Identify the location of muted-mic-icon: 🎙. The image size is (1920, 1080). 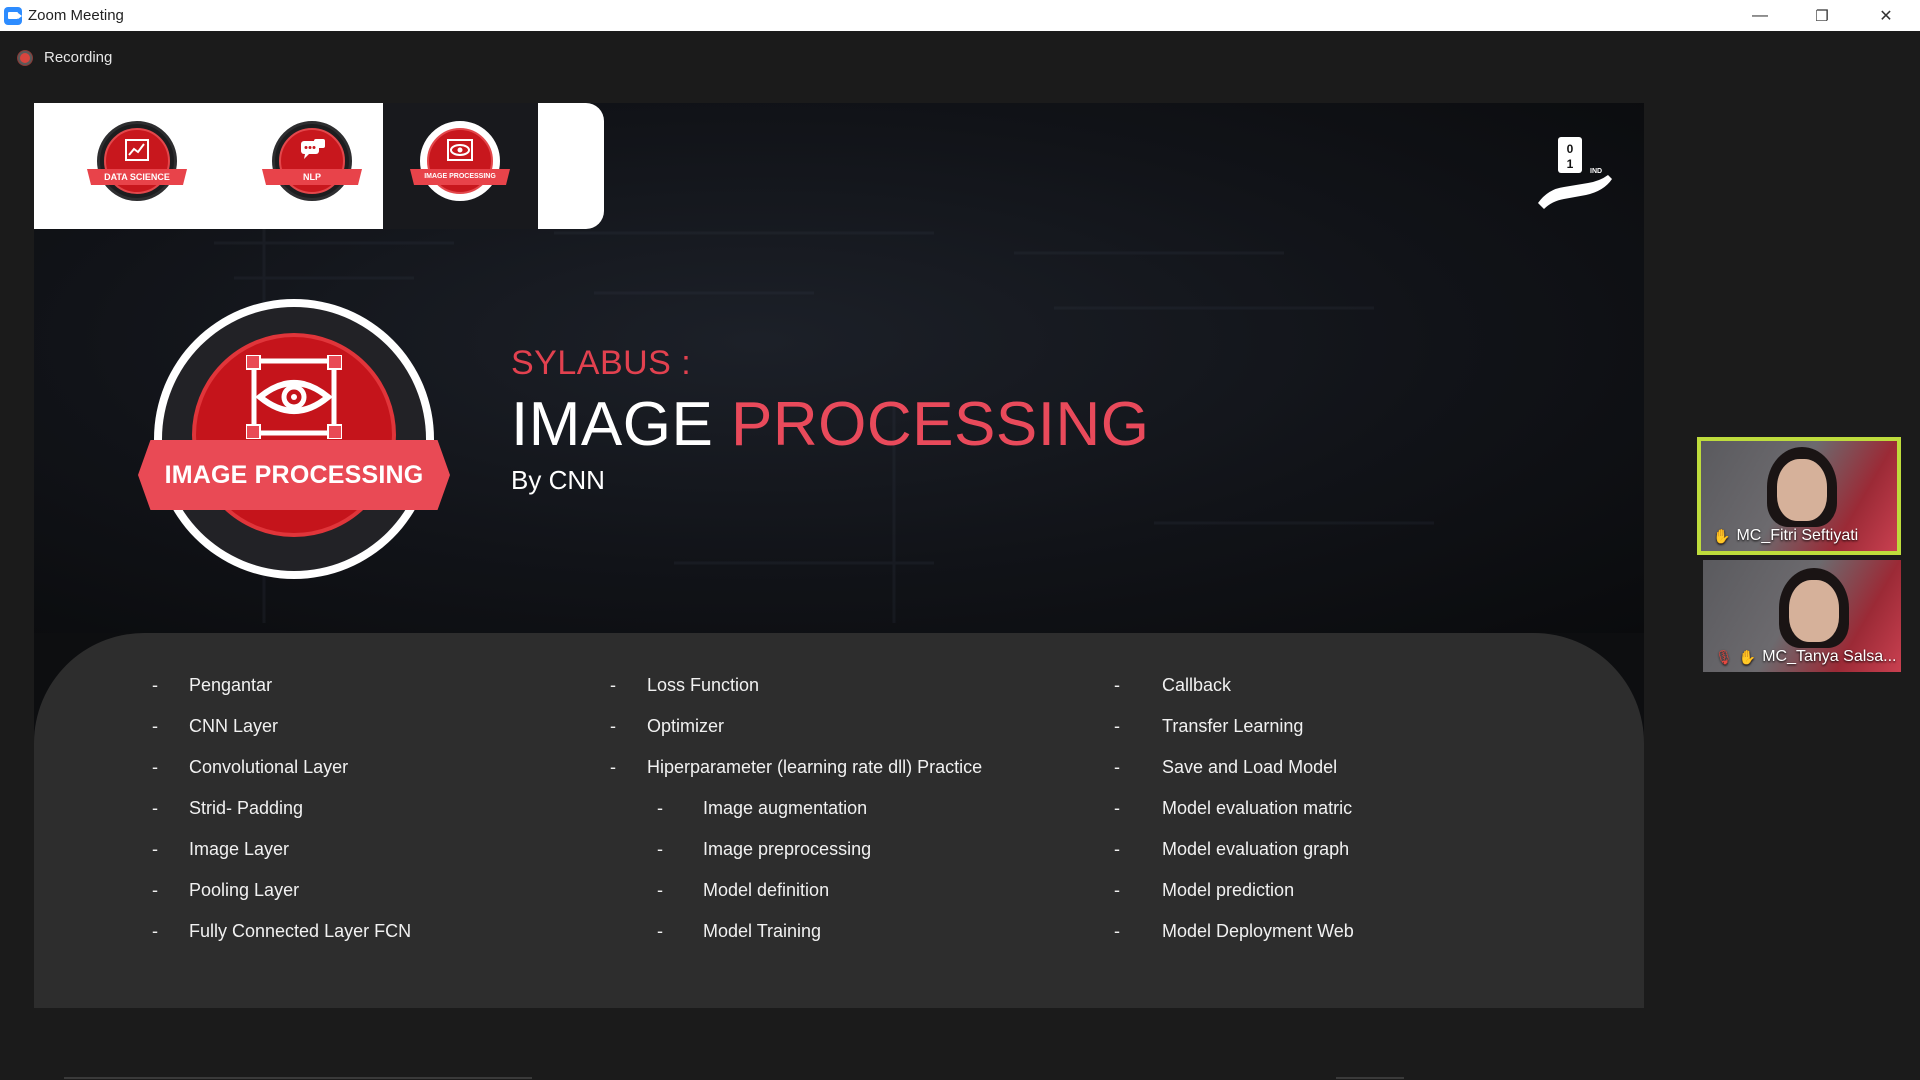
(1724, 656).